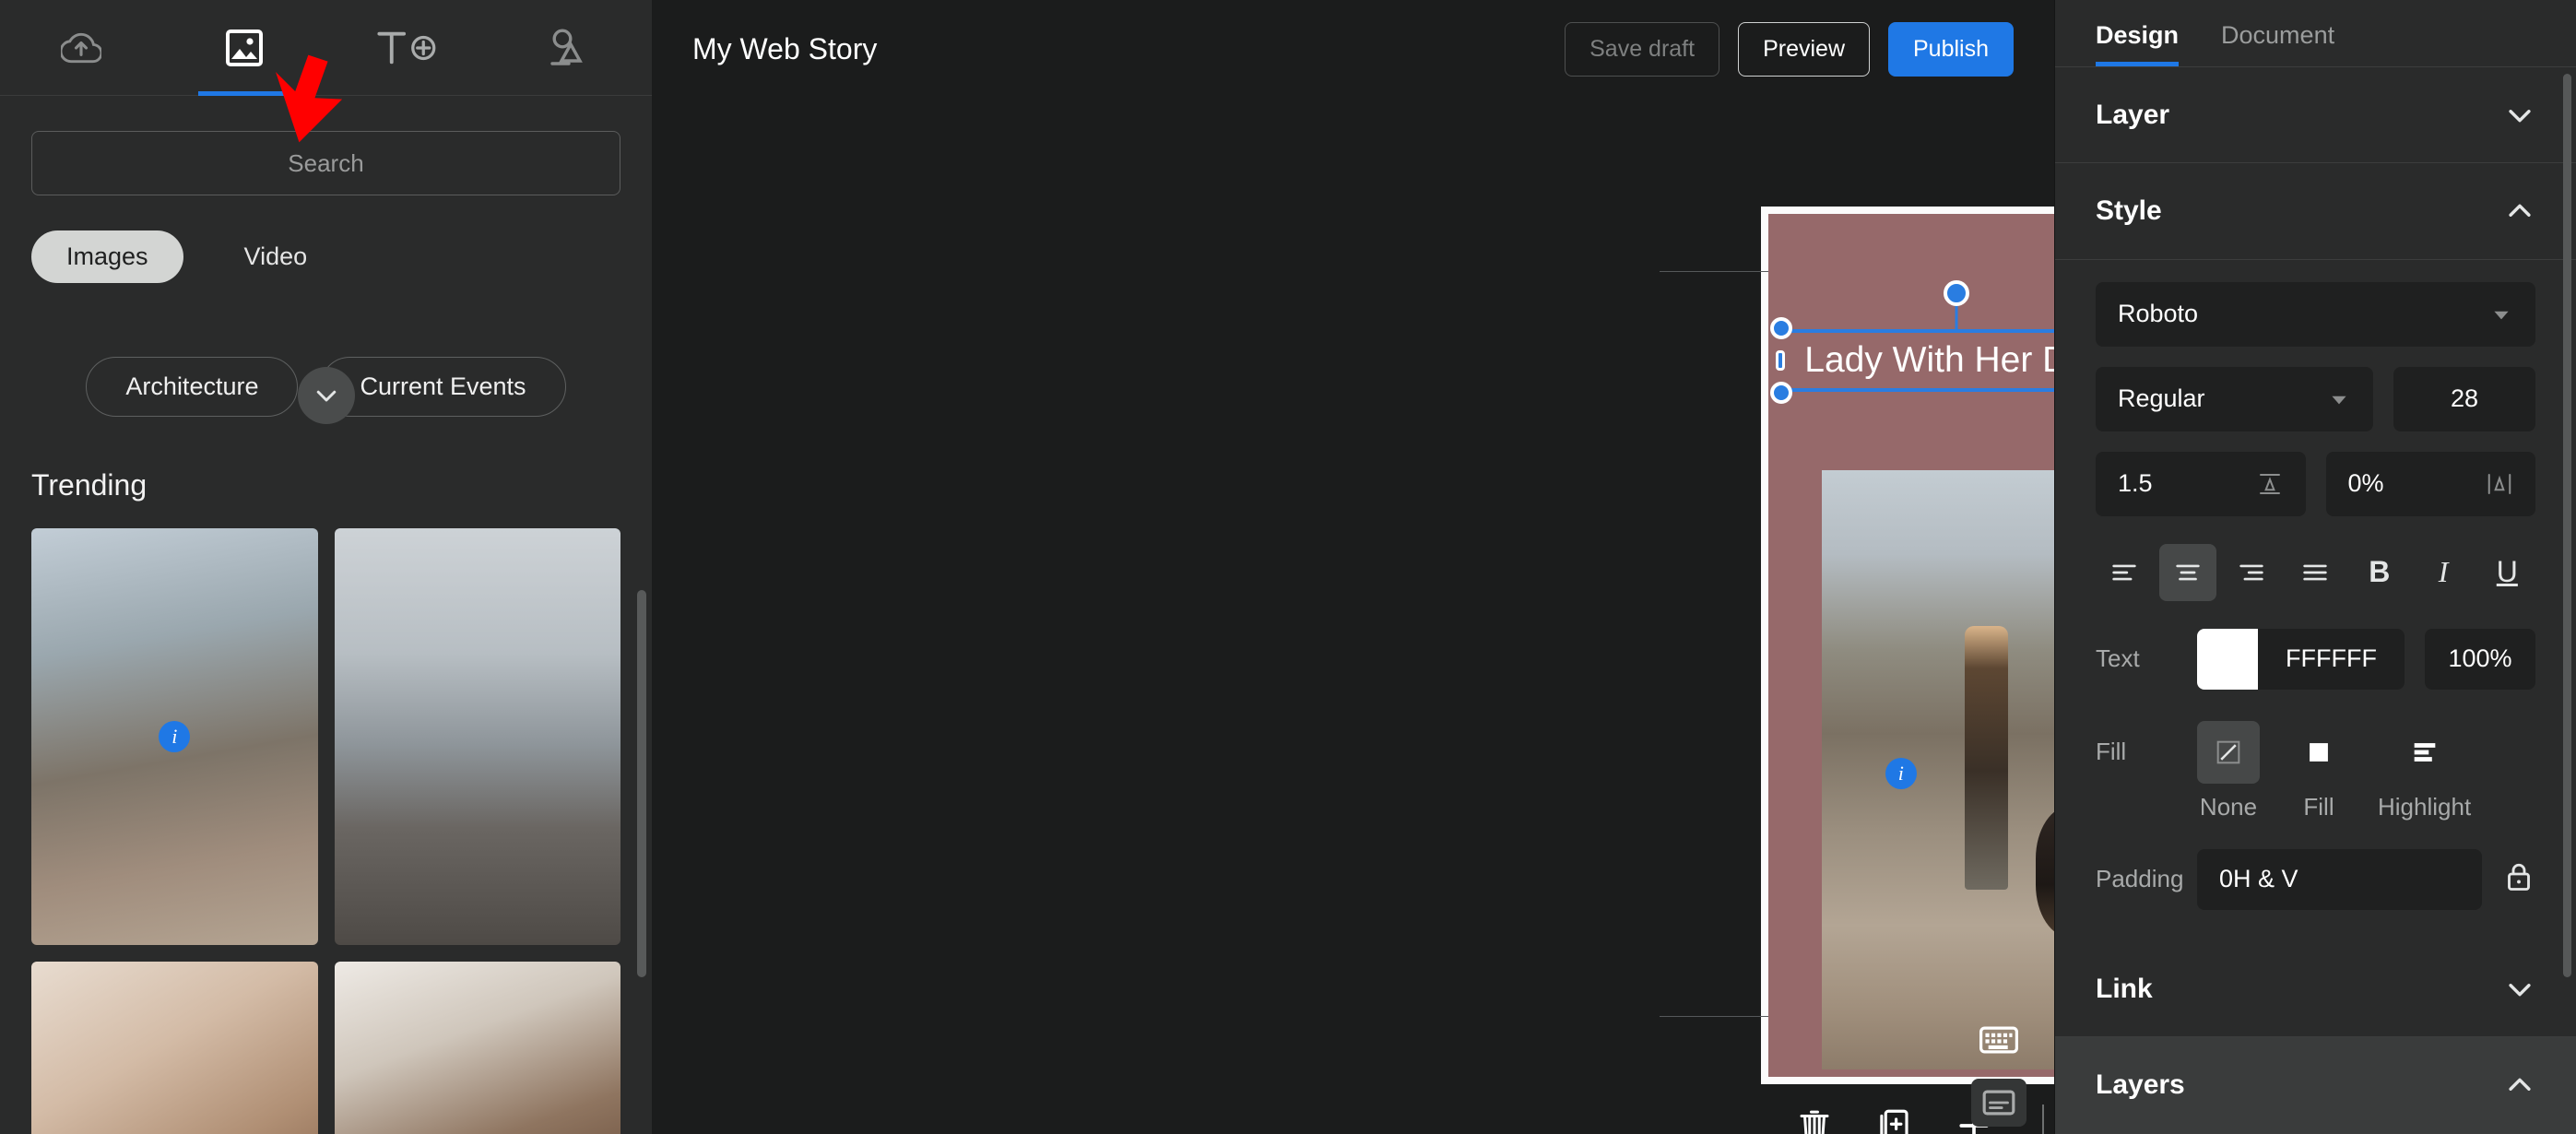  I want to click on align-right-button, so click(2252, 573).